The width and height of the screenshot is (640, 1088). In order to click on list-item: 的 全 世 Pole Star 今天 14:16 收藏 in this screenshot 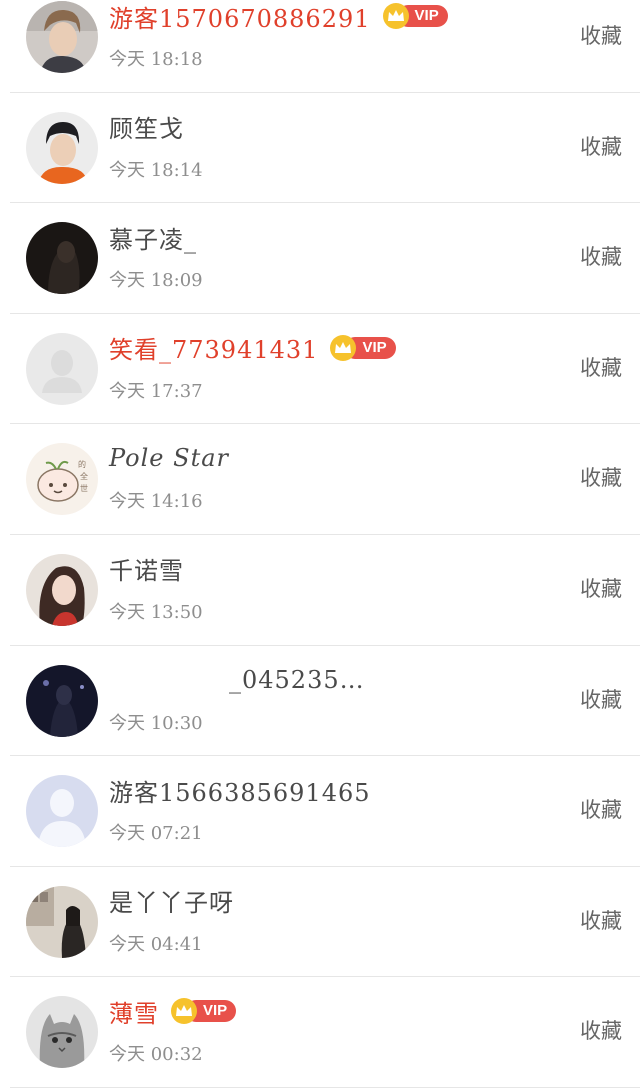, I will do `click(325, 479)`.